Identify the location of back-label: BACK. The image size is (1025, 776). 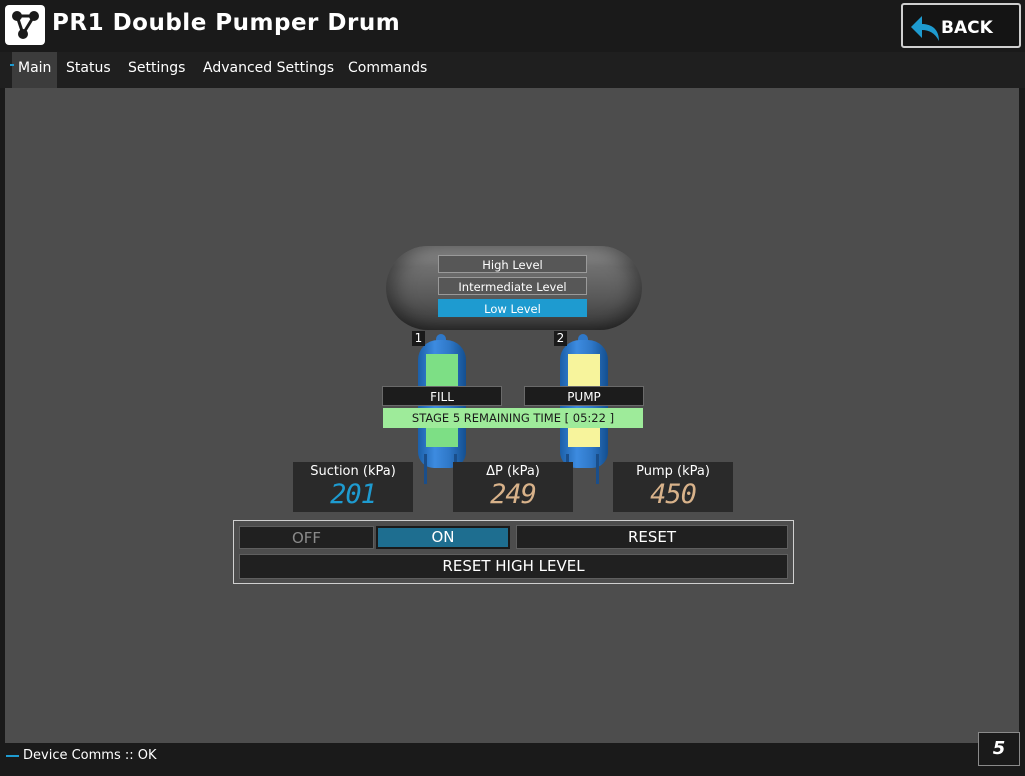
(967, 28).